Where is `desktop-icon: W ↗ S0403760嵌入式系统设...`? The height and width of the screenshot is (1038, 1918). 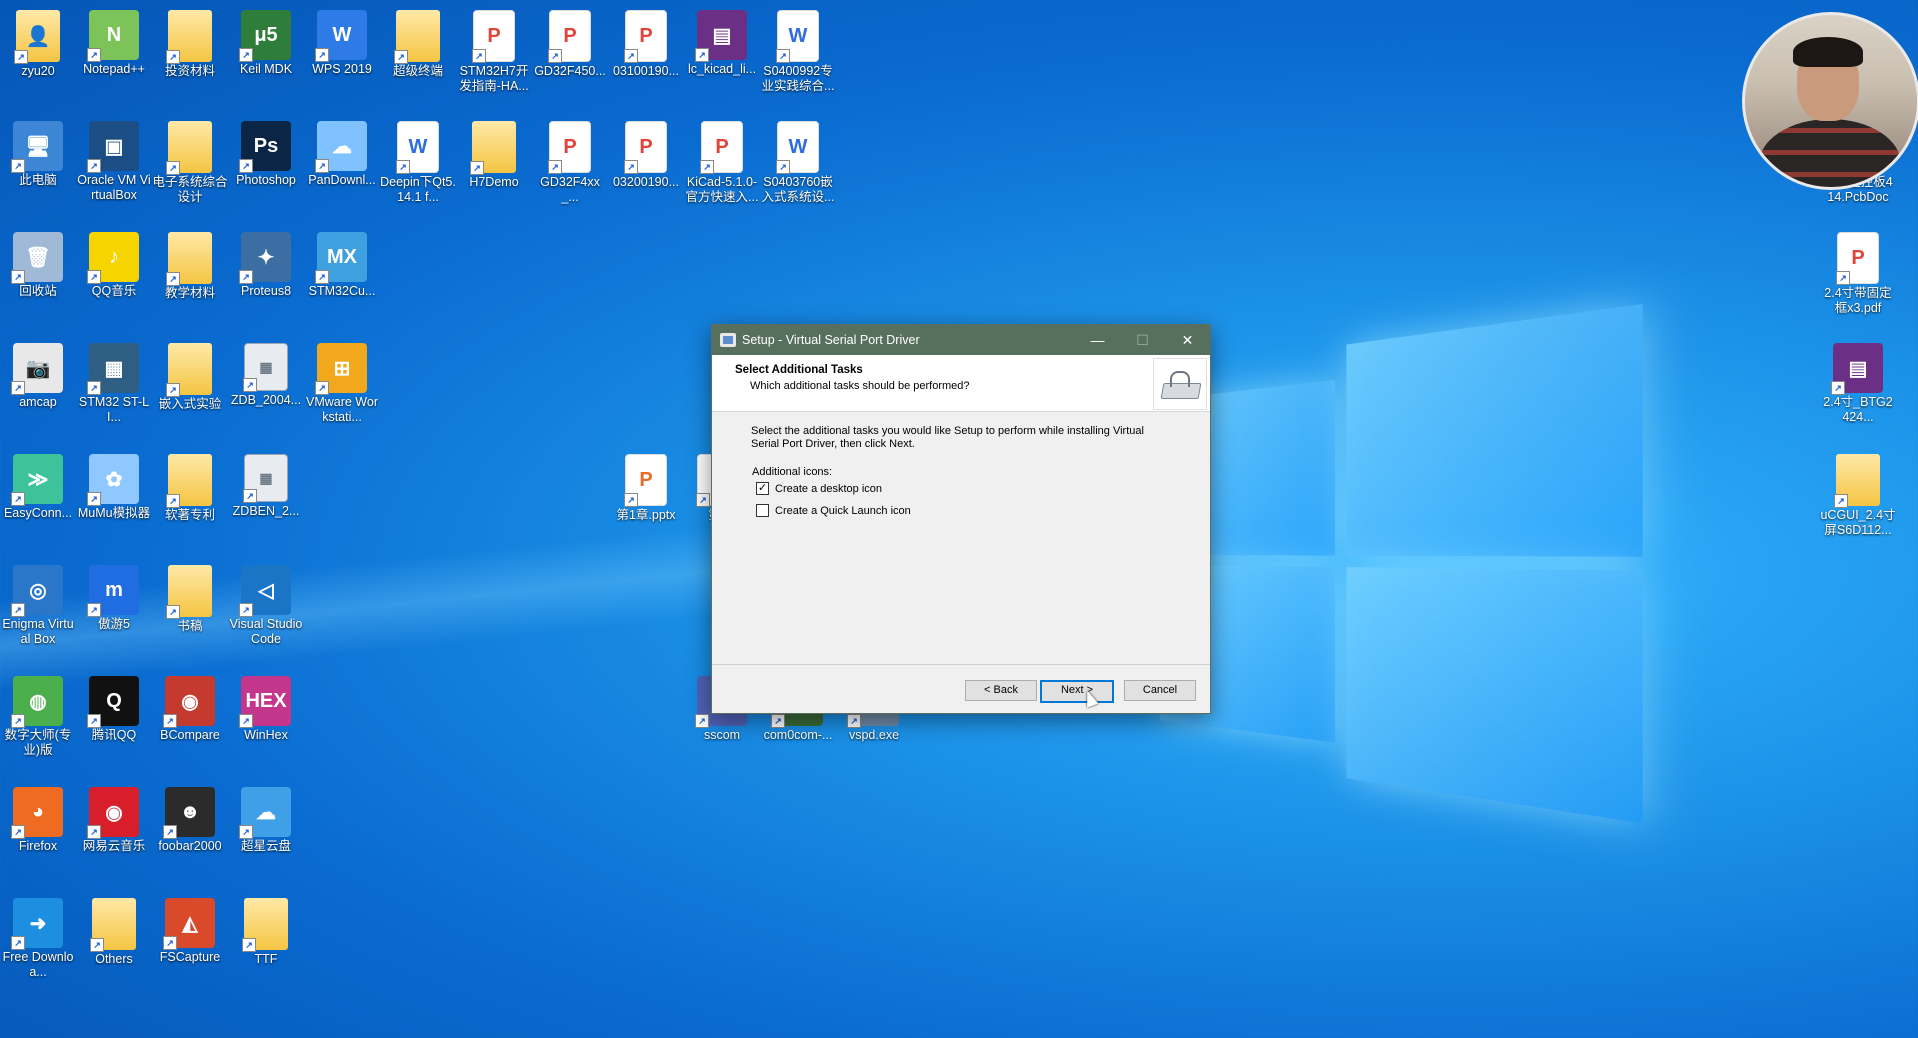 desktop-icon: W ↗ S0403760嵌入式系统设... is located at coordinates (798, 161).